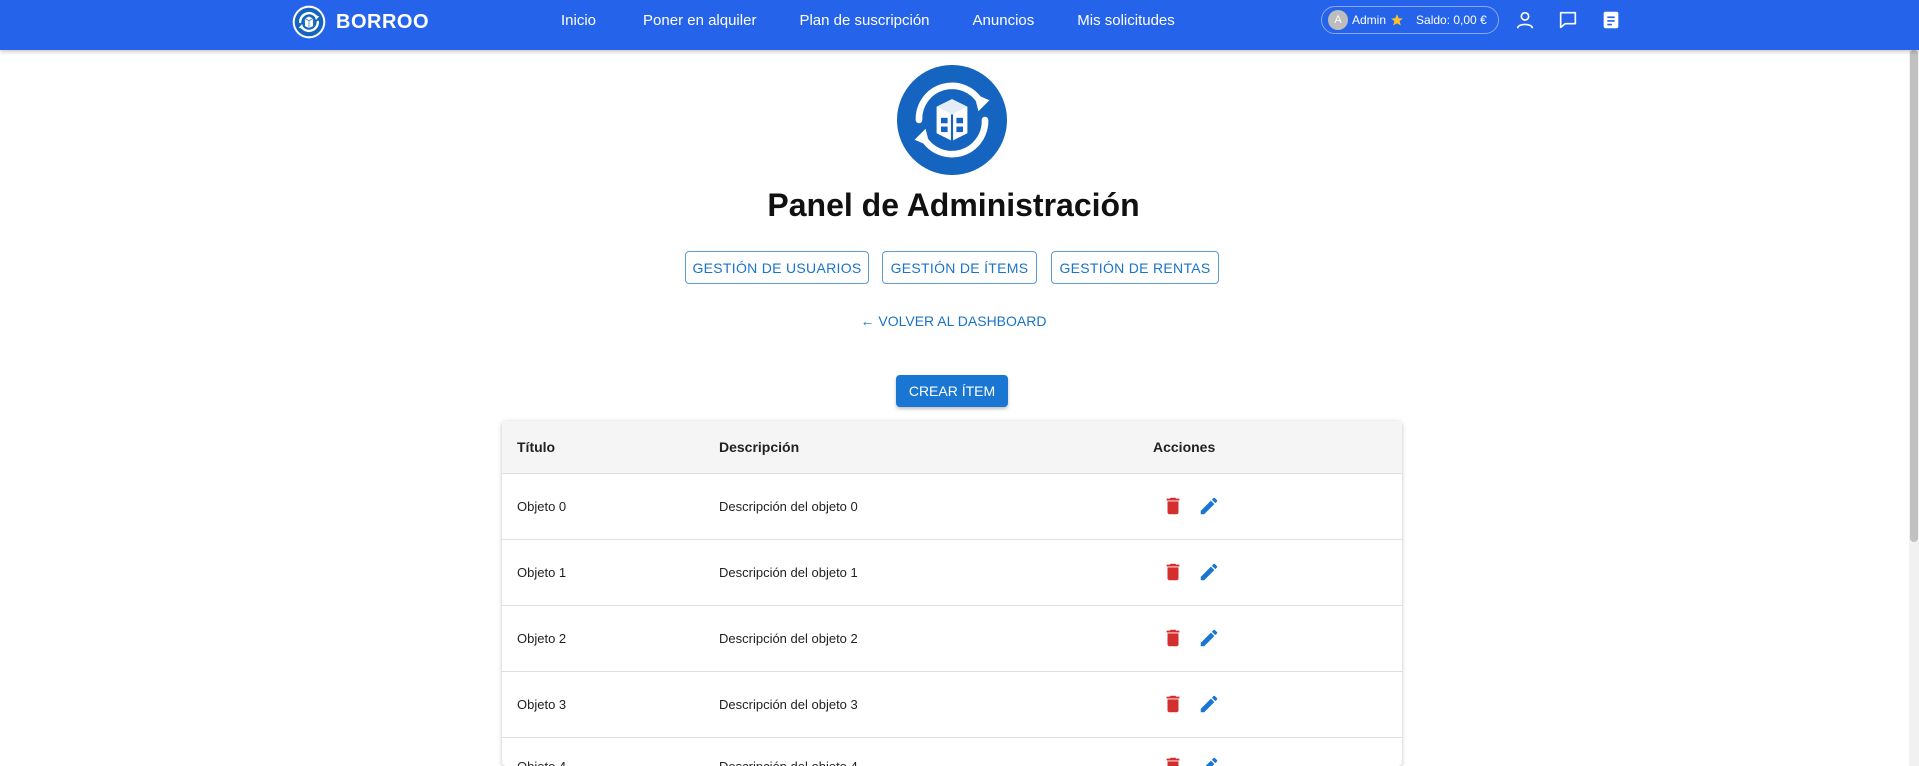 This screenshot has height=766, width=1919. What do you see at coordinates (542, 638) in the screenshot?
I see `item-title: Objeto 2` at bounding box center [542, 638].